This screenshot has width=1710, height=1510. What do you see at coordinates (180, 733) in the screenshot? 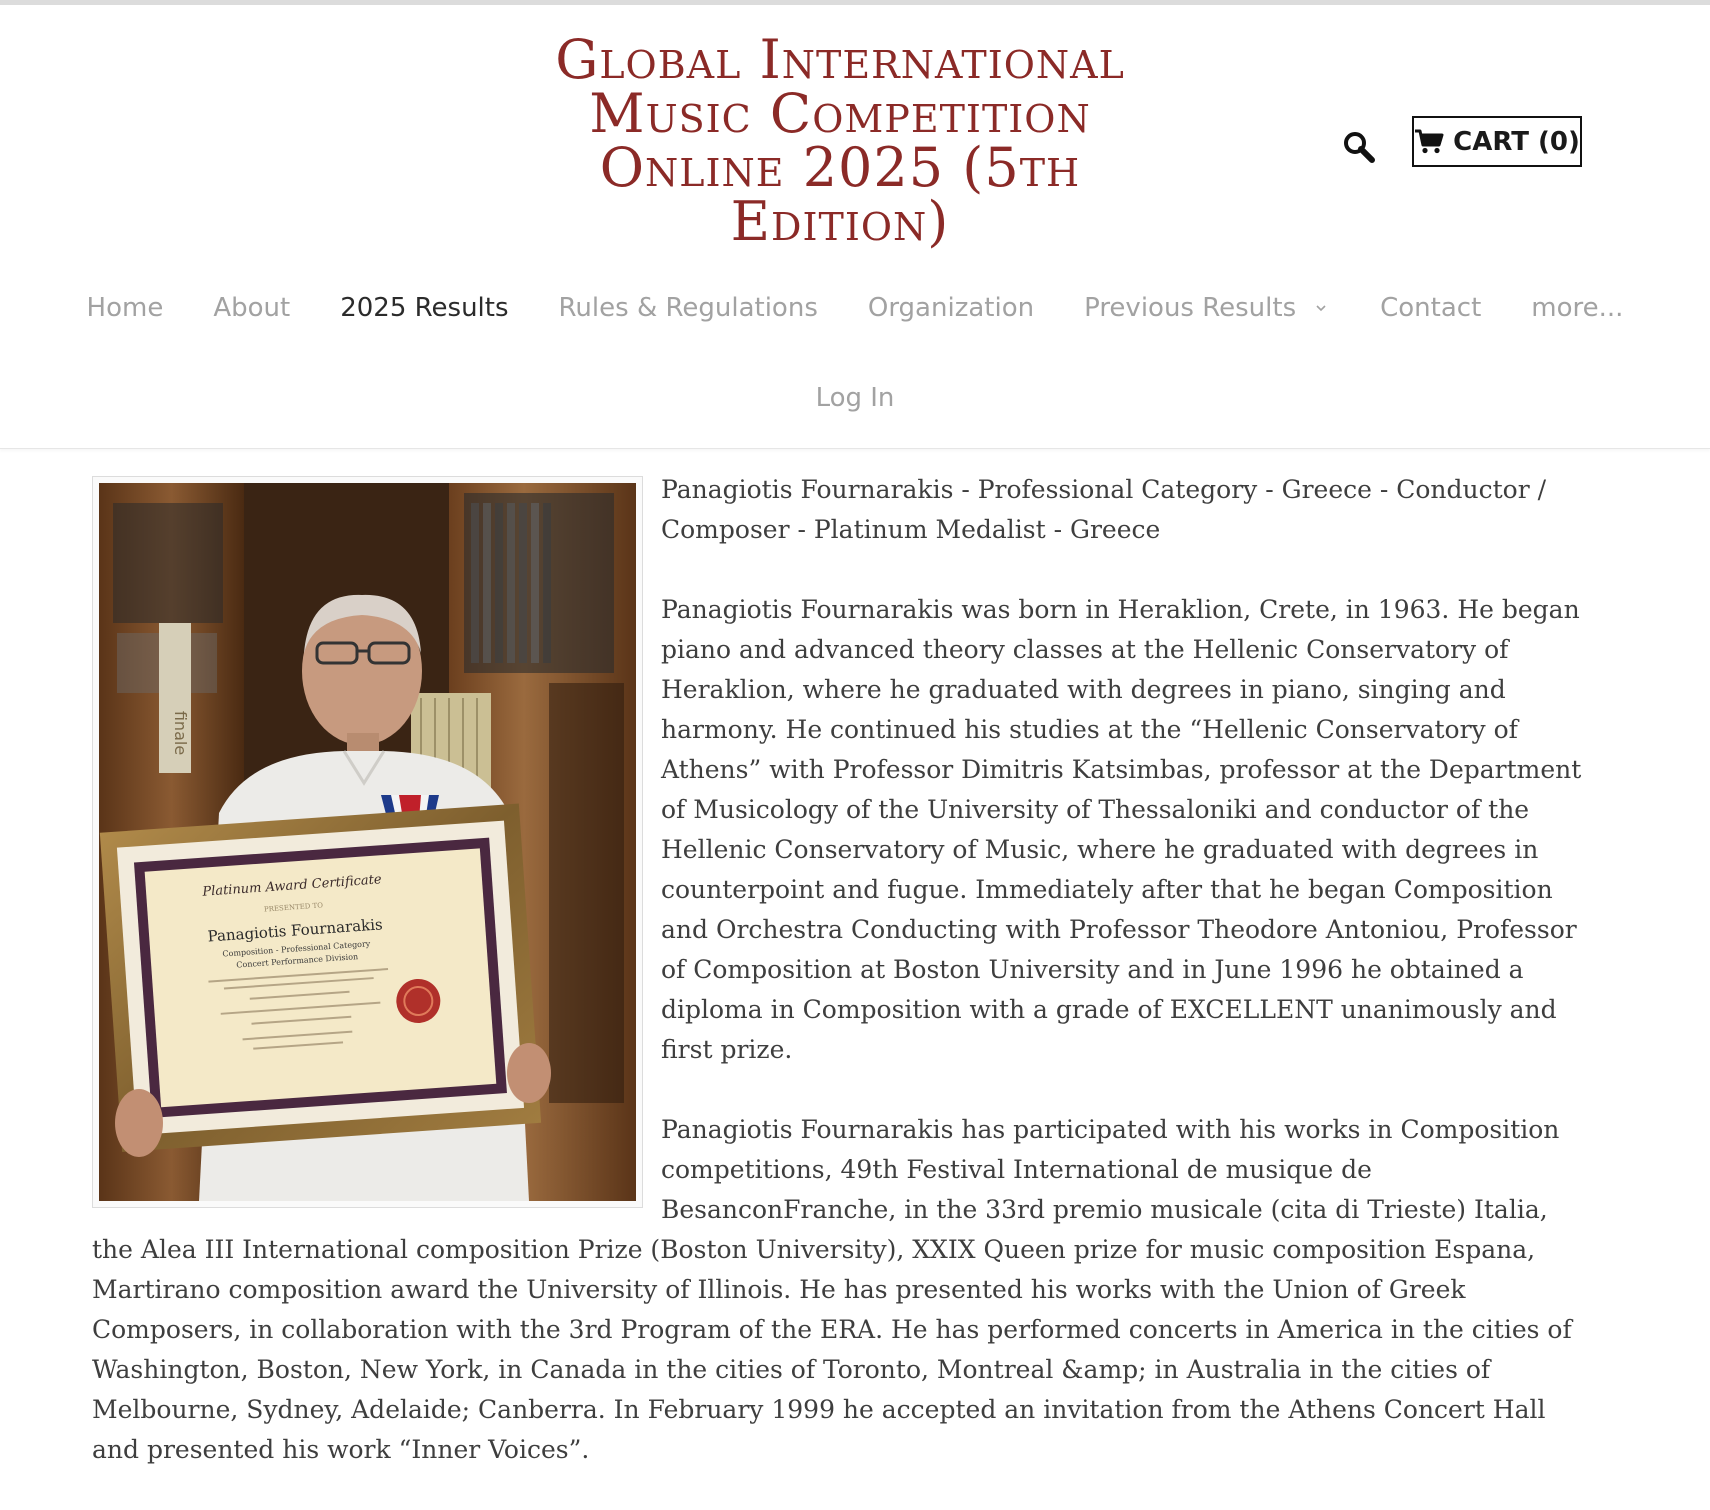
I see `book-spine-label: finale` at bounding box center [180, 733].